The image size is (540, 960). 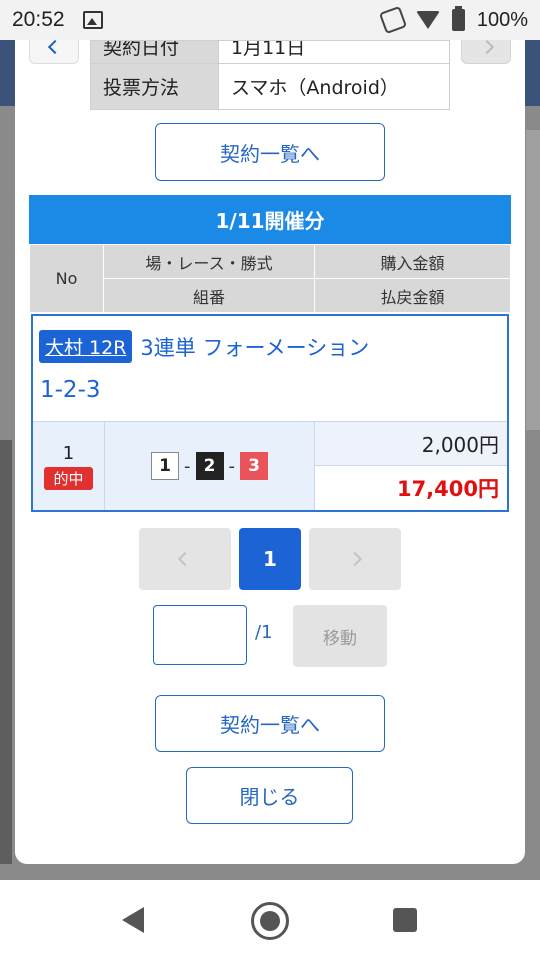 What do you see at coordinates (209, 261) in the screenshot?
I see `col-venue-race-type: 場・レース・勝式` at bounding box center [209, 261].